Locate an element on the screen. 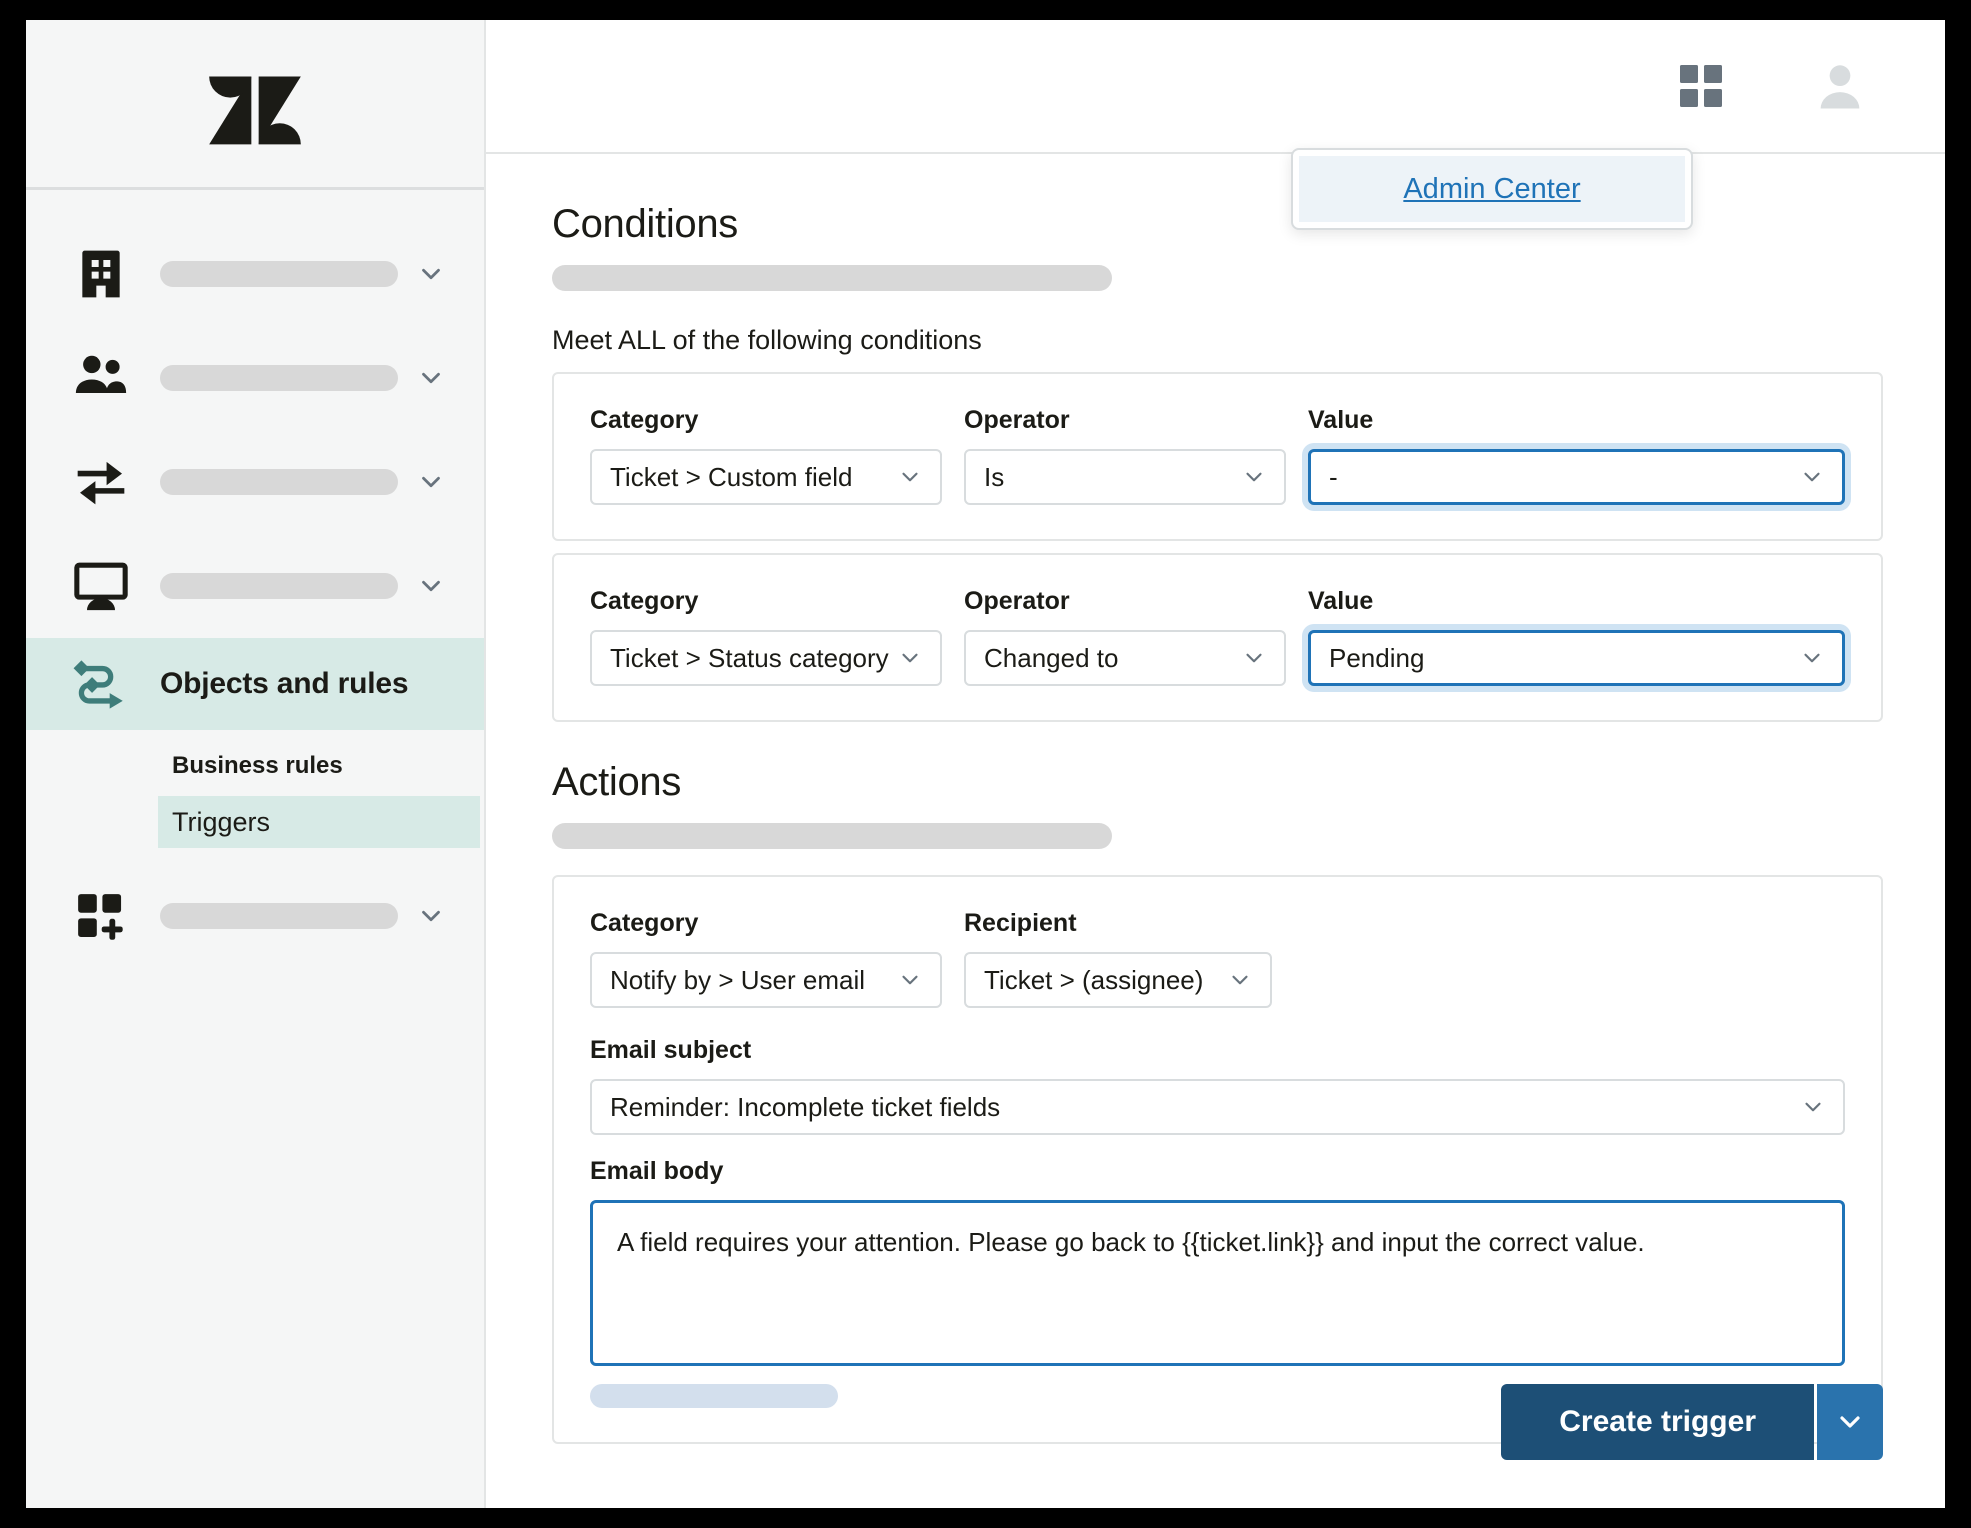  email-body-helper-placeholder is located at coordinates (714, 1396).